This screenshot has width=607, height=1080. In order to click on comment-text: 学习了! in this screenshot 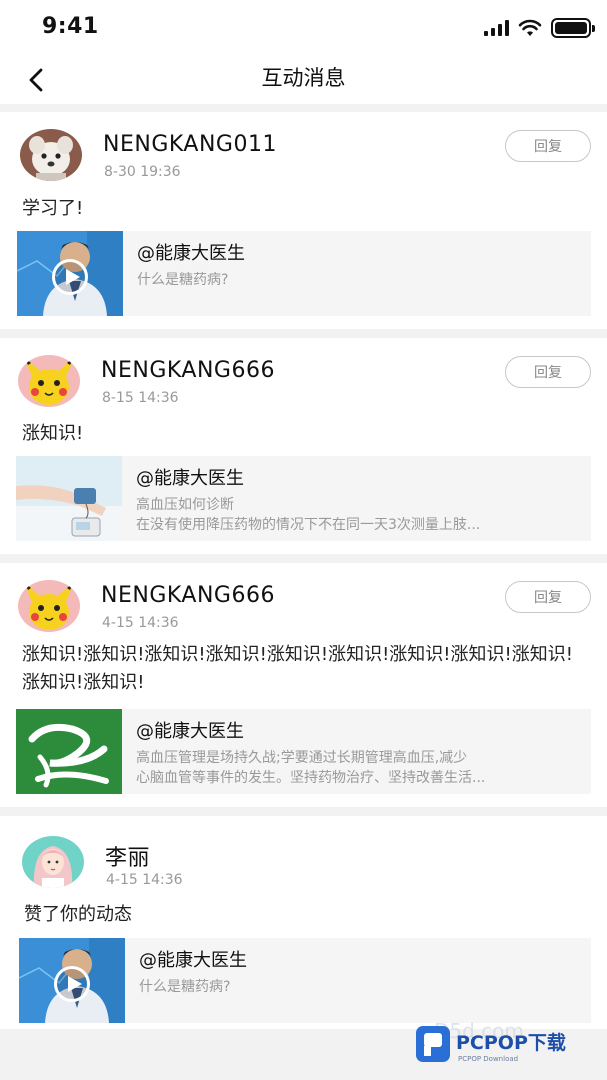, I will do `click(53, 208)`.